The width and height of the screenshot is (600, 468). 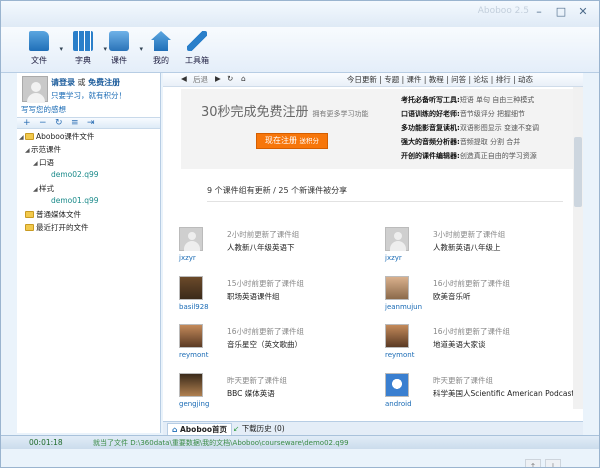 I want to click on update-item: jeanmujun 16小时前更新了课件组 欧美音乐听, so click(x=485, y=296).